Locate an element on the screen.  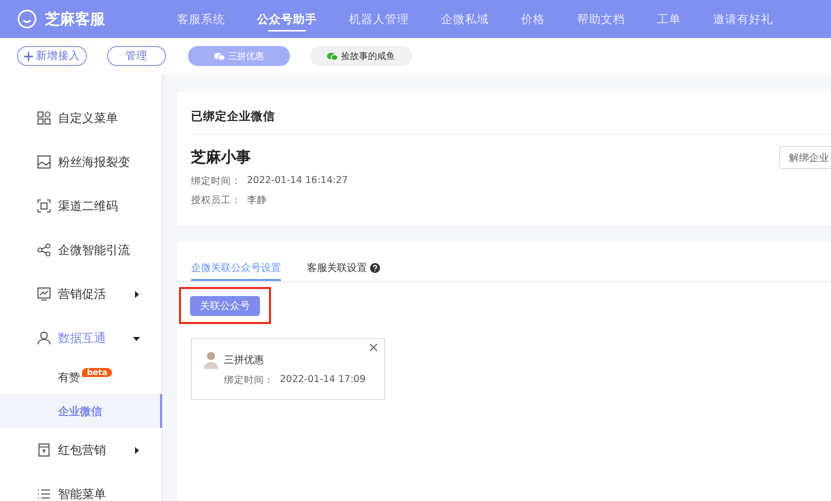
unbind-button: 解绑企业 is located at coordinates (805, 157).